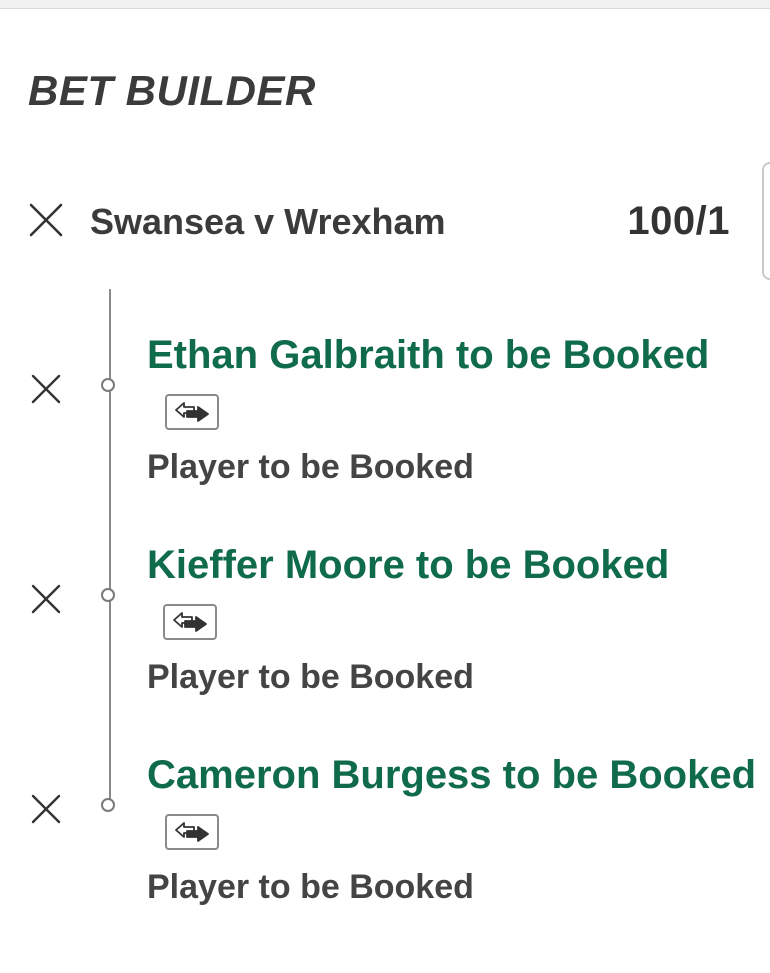 The image size is (770, 973). I want to click on selection-name-text: Cameron Burgess to be Booked, so click(452, 775).